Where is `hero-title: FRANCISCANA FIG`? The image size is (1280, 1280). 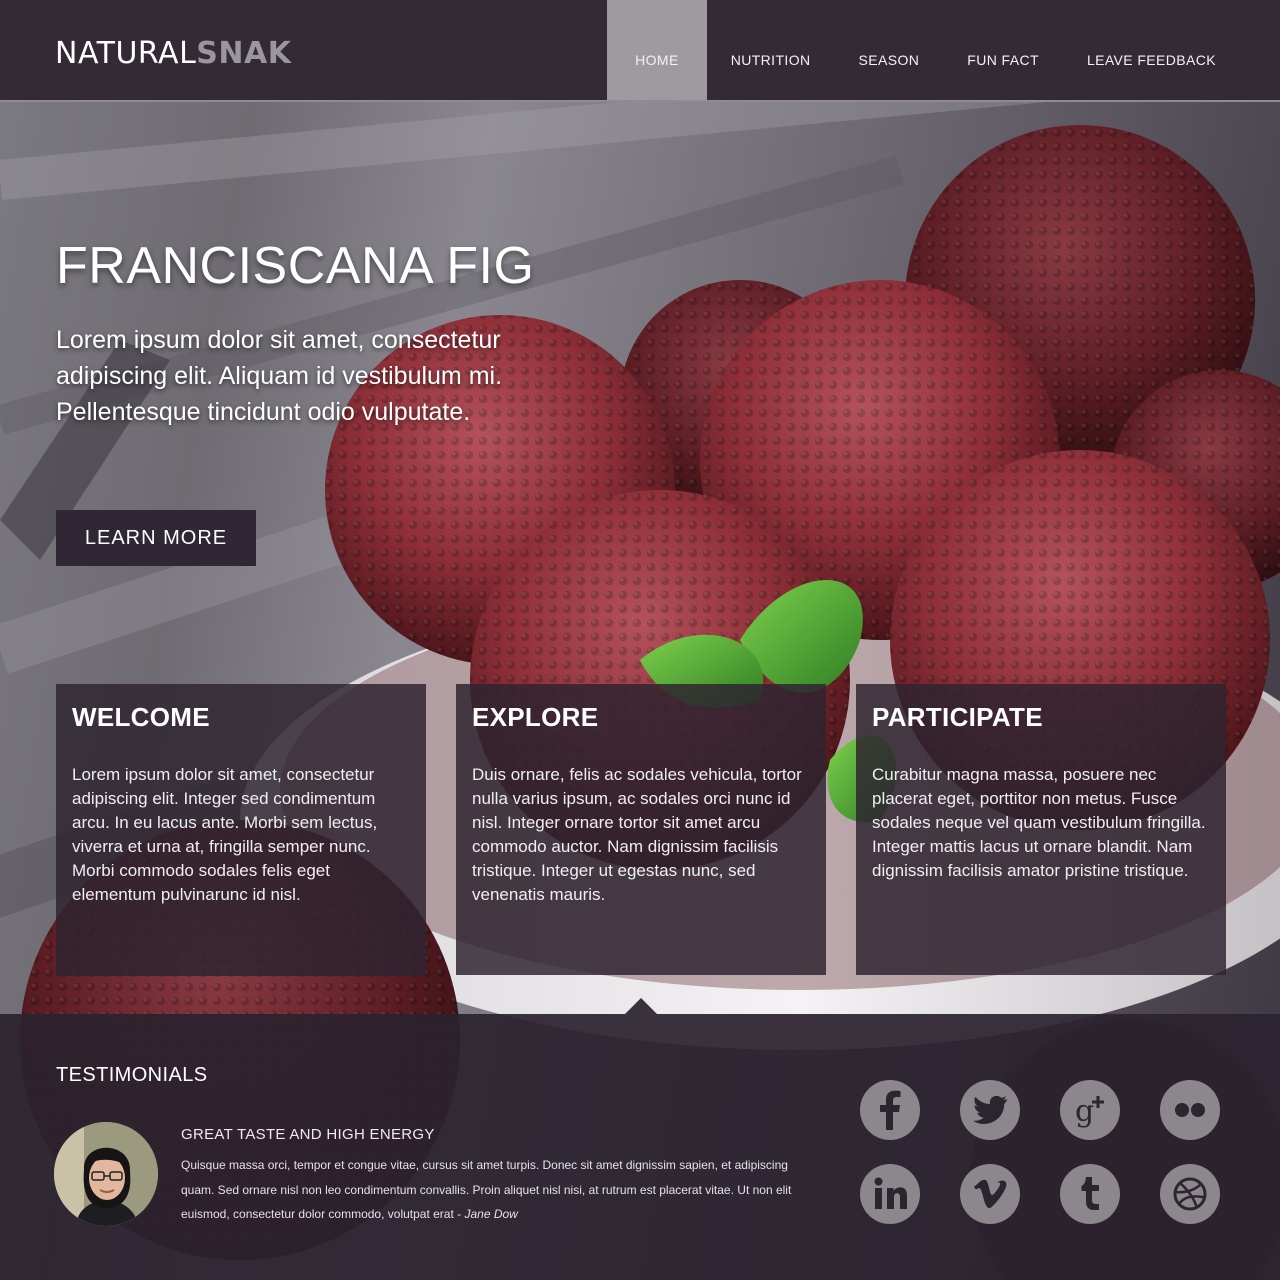
hero-title: FRANCISCANA FIG is located at coordinates (295, 266).